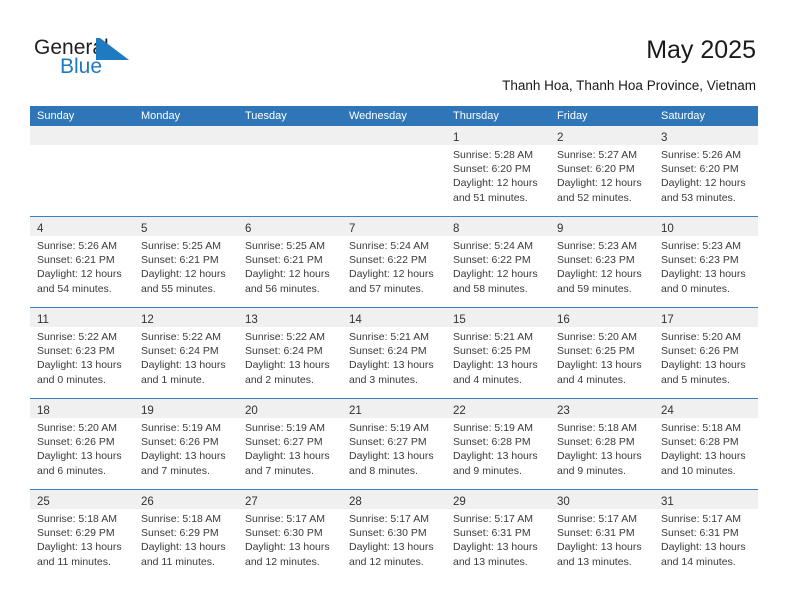  Describe the element at coordinates (284, 260) in the screenshot. I see `sunset-text: Sunset: 6:21 PM` at that location.